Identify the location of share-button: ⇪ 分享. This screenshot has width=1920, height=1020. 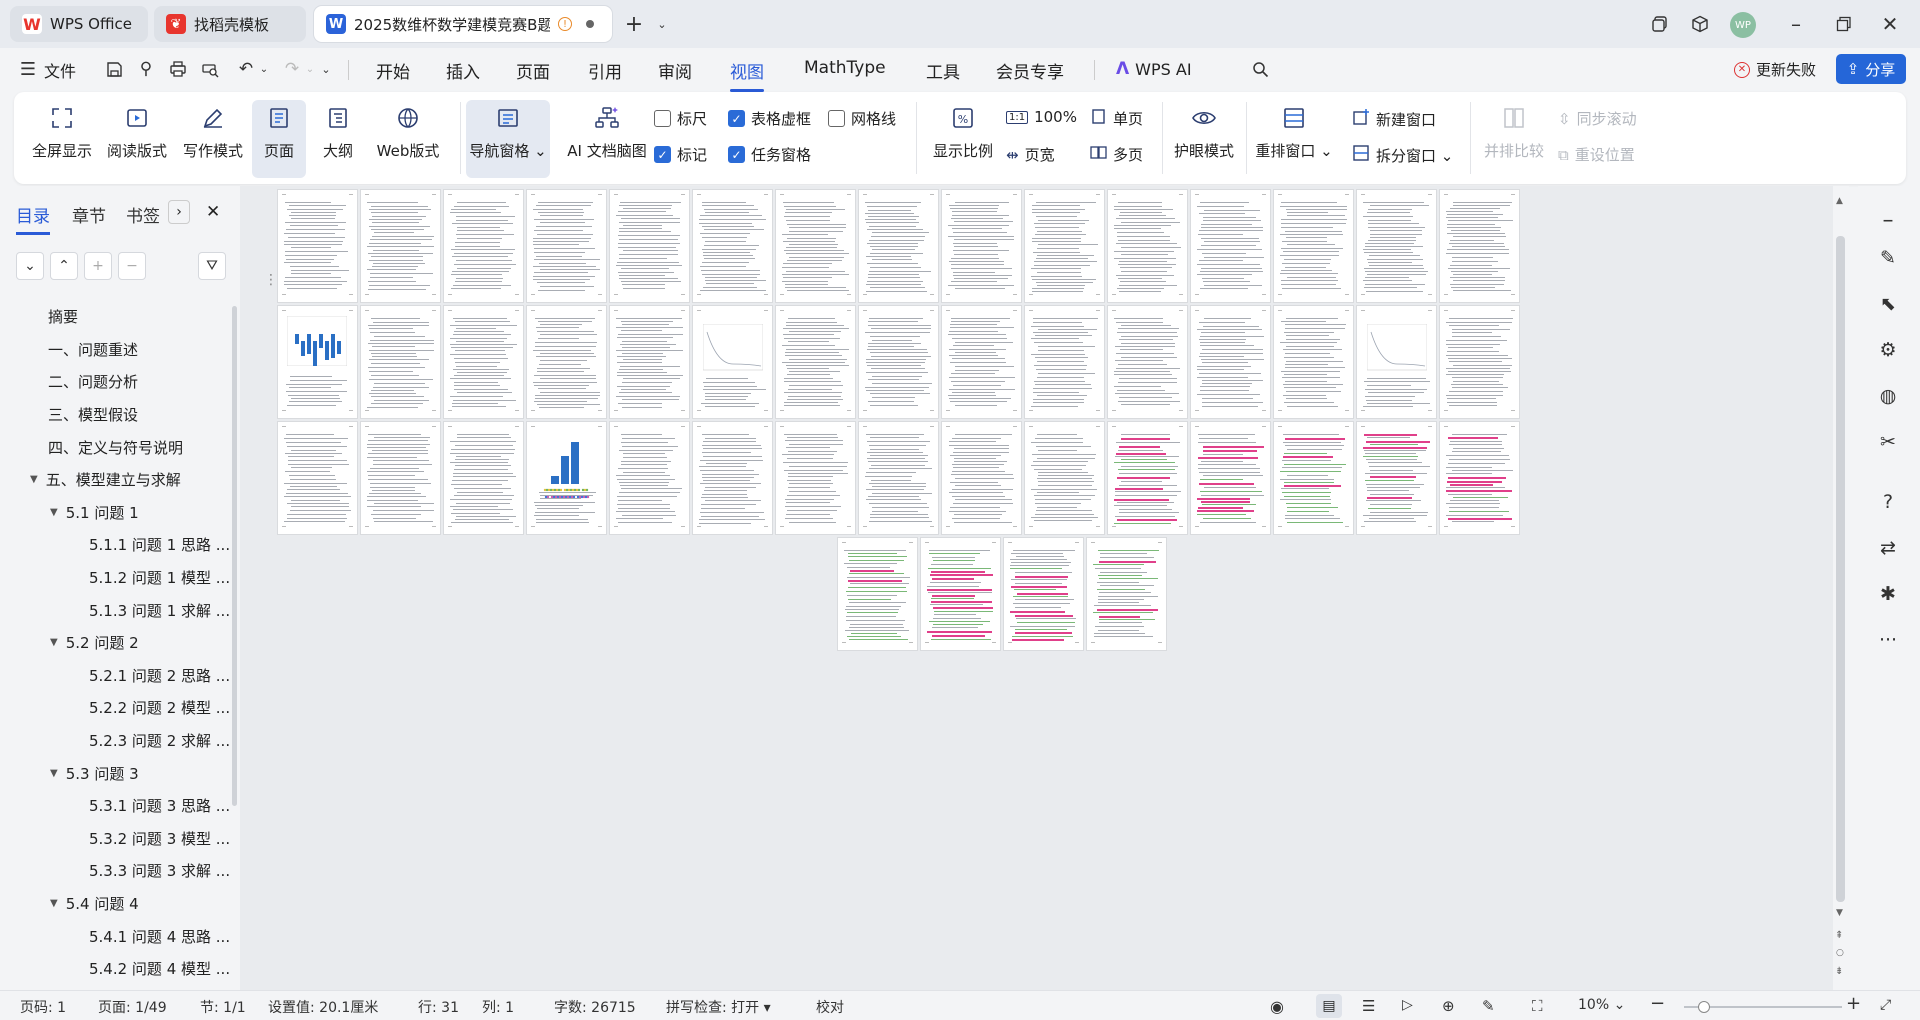
(1871, 69).